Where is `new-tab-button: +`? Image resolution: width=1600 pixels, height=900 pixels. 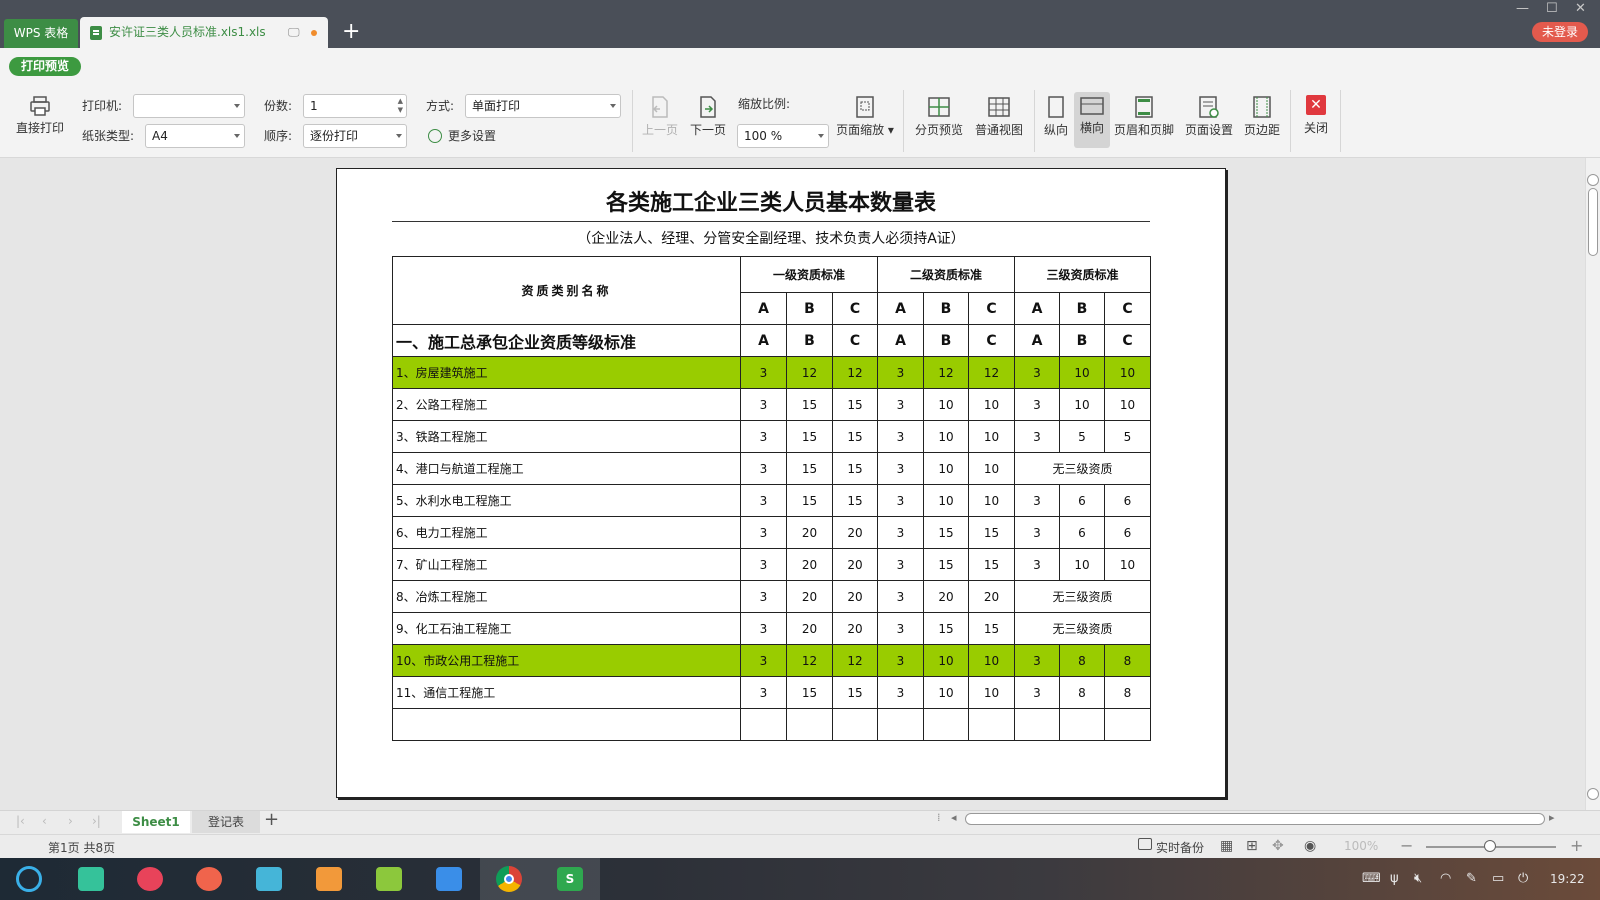 new-tab-button: + is located at coordinates (351, 32).